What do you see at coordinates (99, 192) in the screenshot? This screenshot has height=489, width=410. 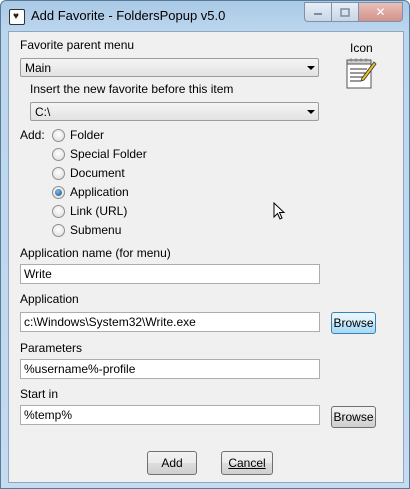 I see `radio-label: Application` at bounding box center [99, 192].